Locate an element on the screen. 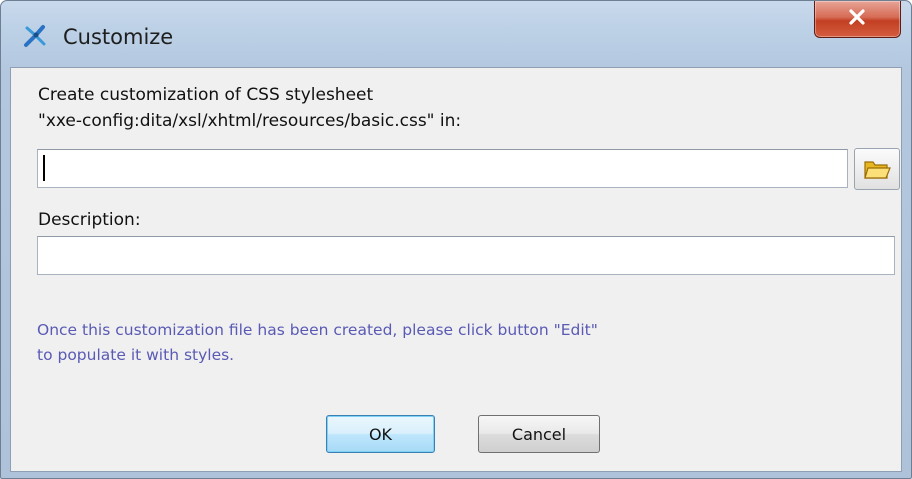 Image resolution: width=912 pixels, height=479 pixels. text-caret is located at coordinates (44, 168).